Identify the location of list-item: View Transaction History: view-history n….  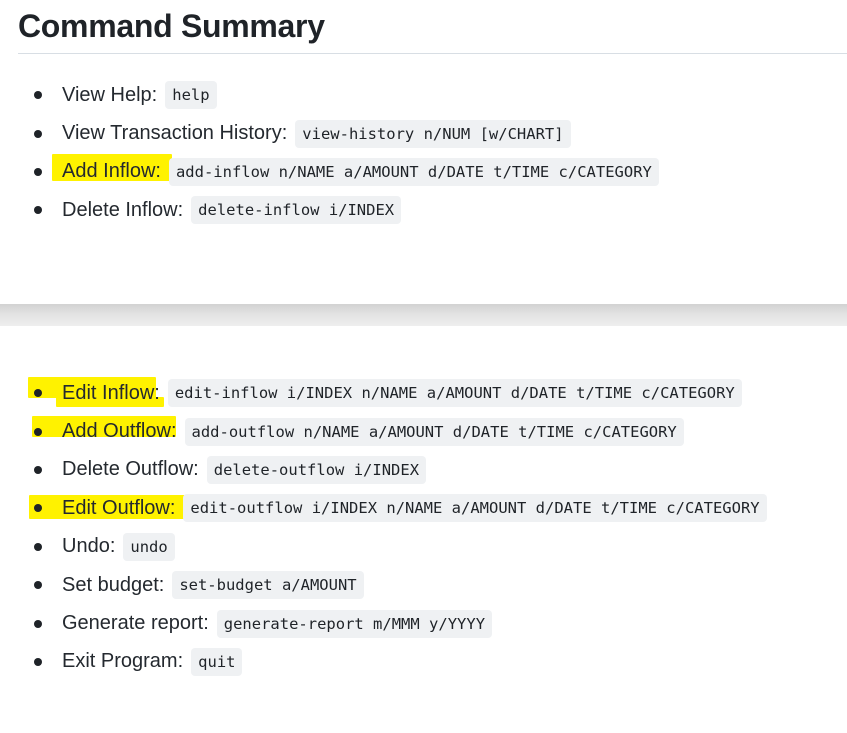
(329, 133).